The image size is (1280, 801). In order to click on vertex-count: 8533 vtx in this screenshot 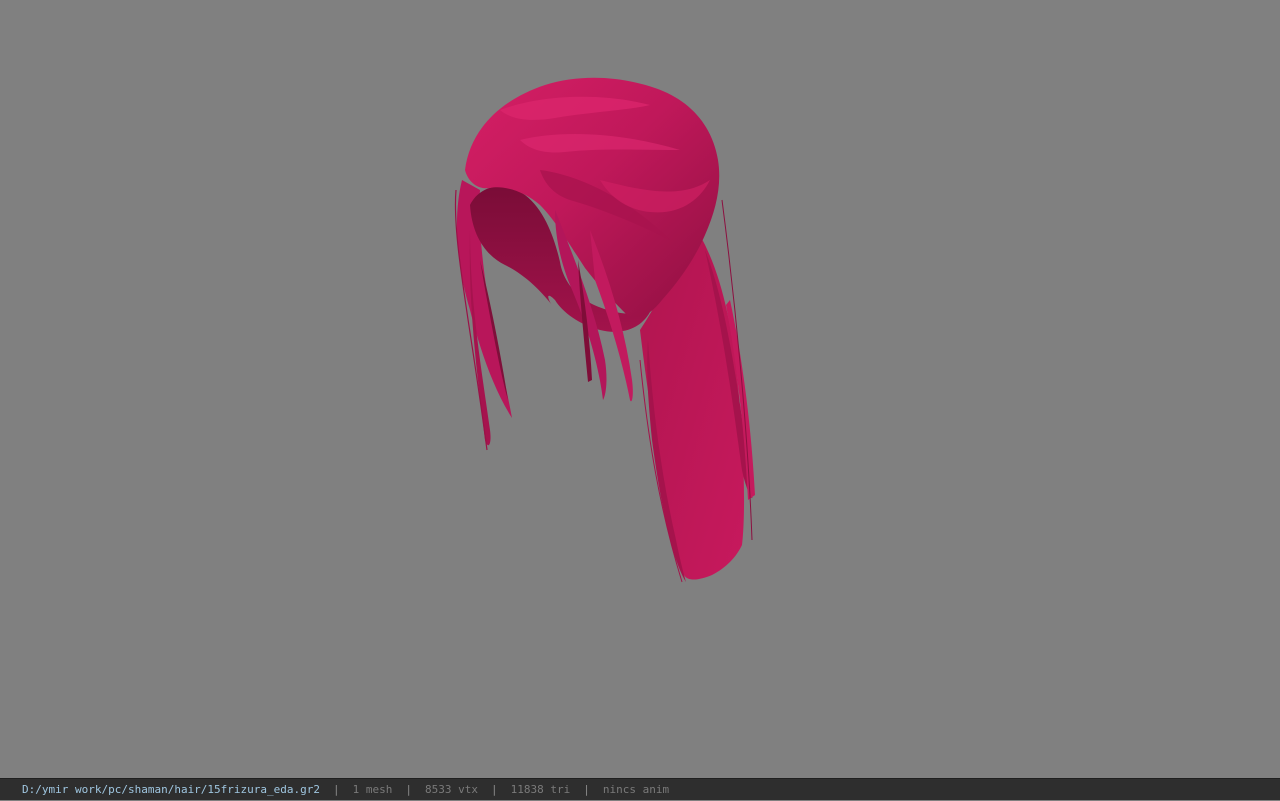, I will do `click(451, 789)`.